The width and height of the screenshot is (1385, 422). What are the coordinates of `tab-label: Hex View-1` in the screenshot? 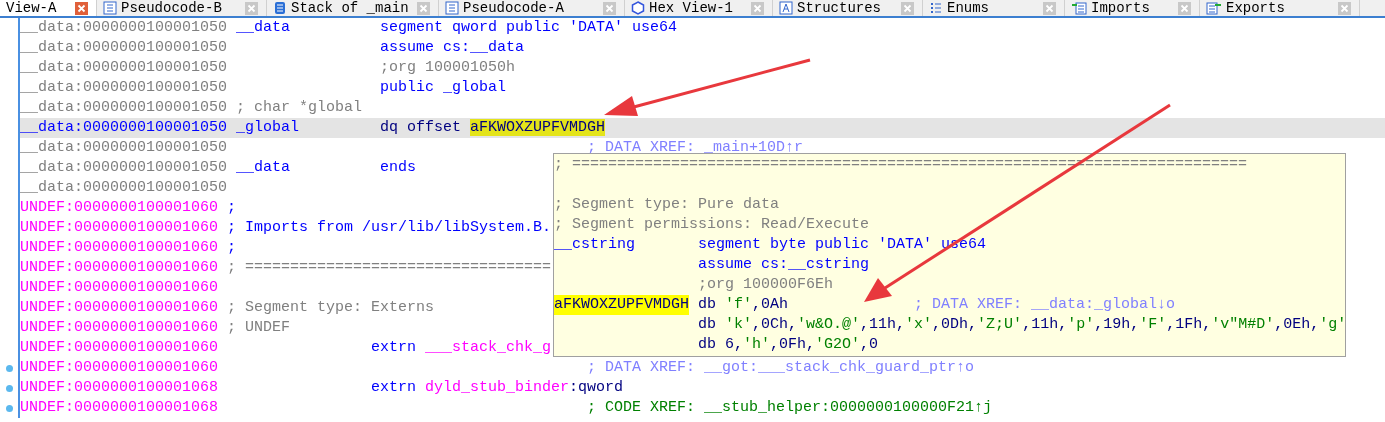 It's located at (691, 8).